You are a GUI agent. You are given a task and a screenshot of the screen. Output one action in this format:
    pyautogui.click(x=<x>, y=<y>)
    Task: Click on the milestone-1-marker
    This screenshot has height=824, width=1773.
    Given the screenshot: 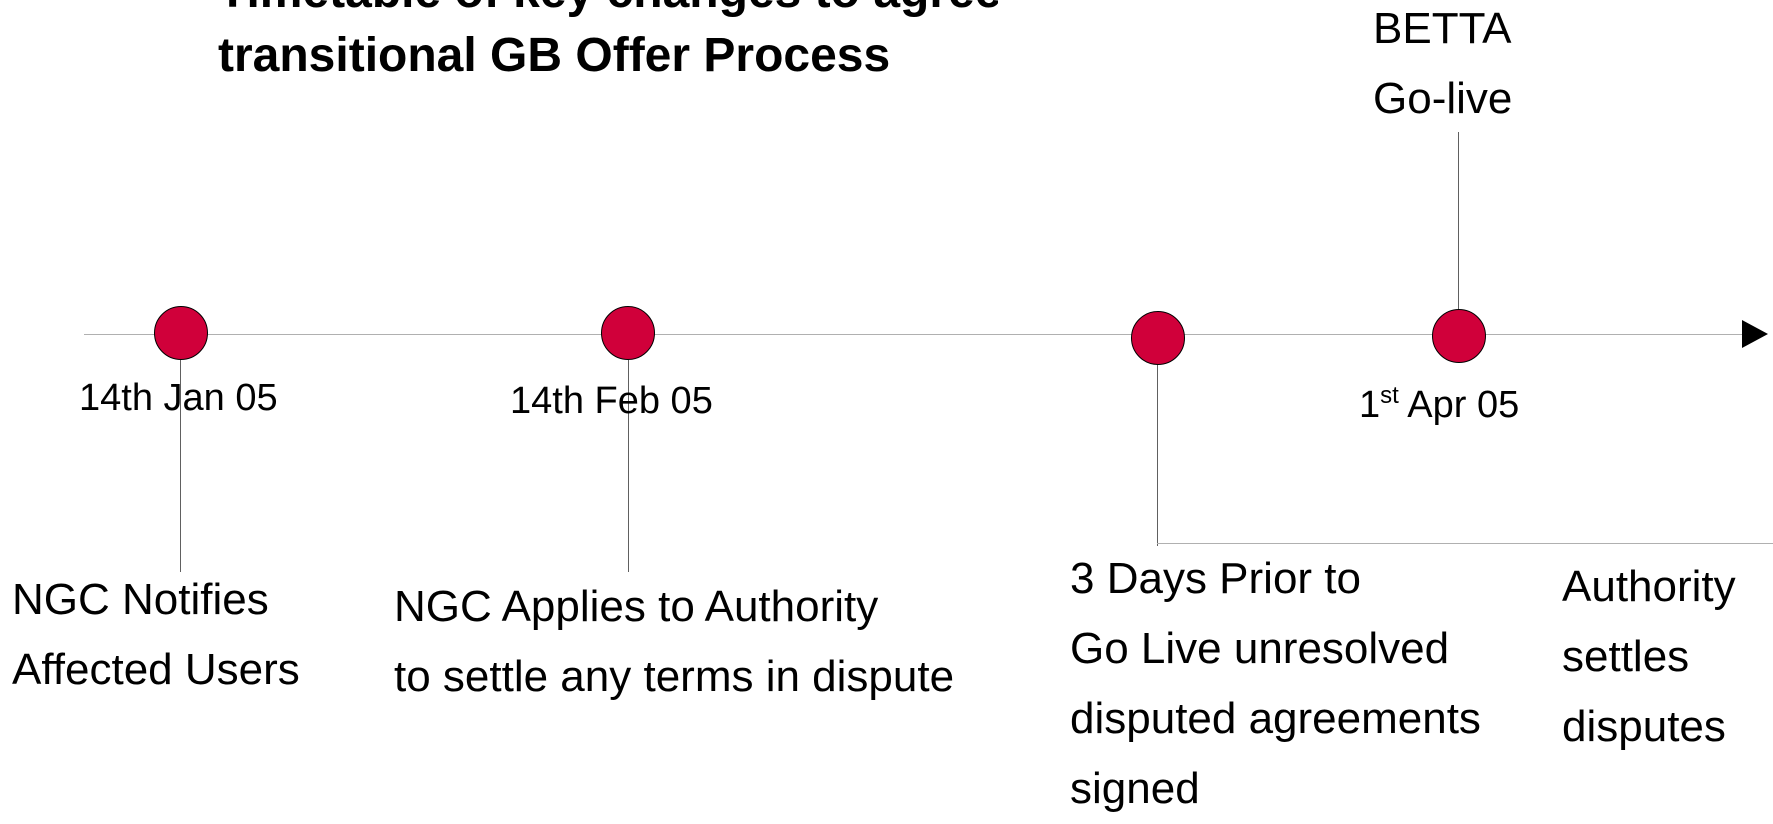 What is the action you would take?
    pyautogui.click(x=181, y=333)
    